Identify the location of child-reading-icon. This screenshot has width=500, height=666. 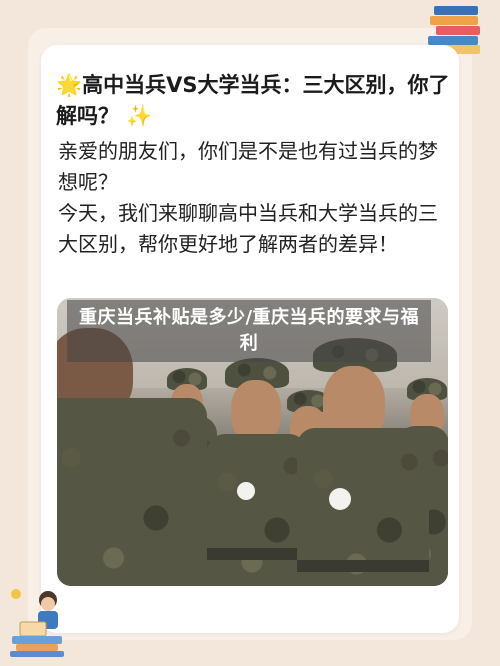
(37, 623).